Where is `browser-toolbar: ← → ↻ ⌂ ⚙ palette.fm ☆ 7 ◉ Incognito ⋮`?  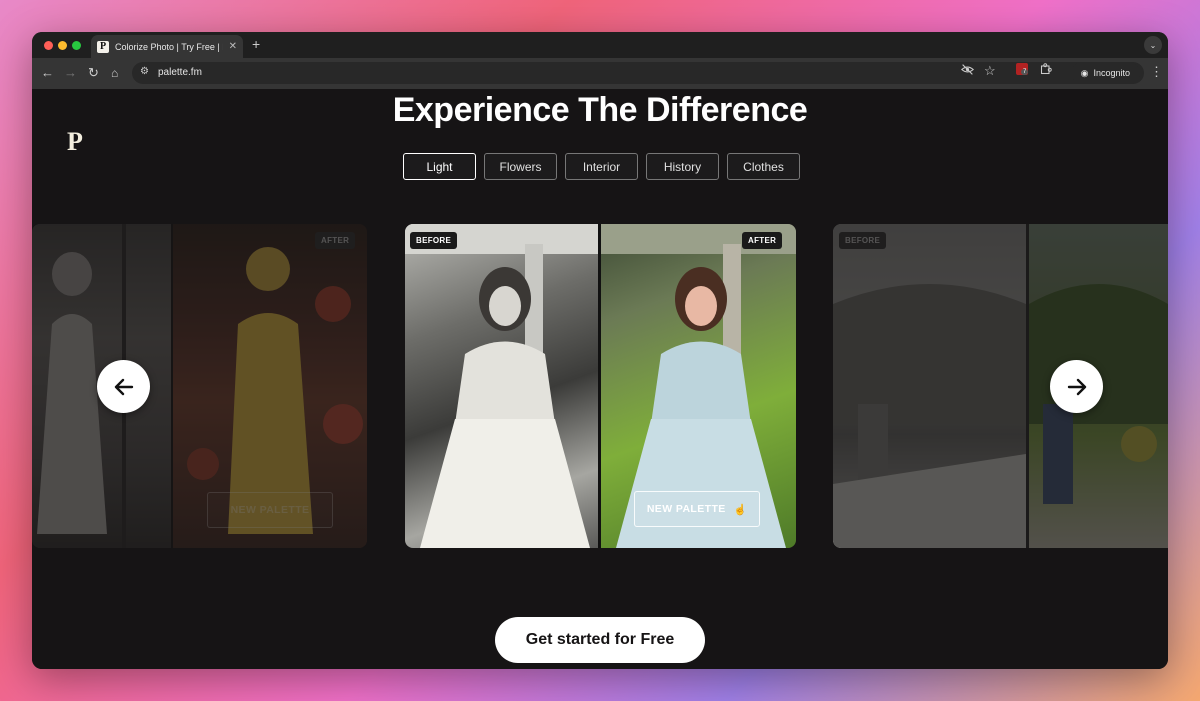 browser-toolbar: ← → ↻ ⌂ ⚙ palette.fm ☆ 7 ◉ Incognito ⋮ is located at coordinates (600, 73).